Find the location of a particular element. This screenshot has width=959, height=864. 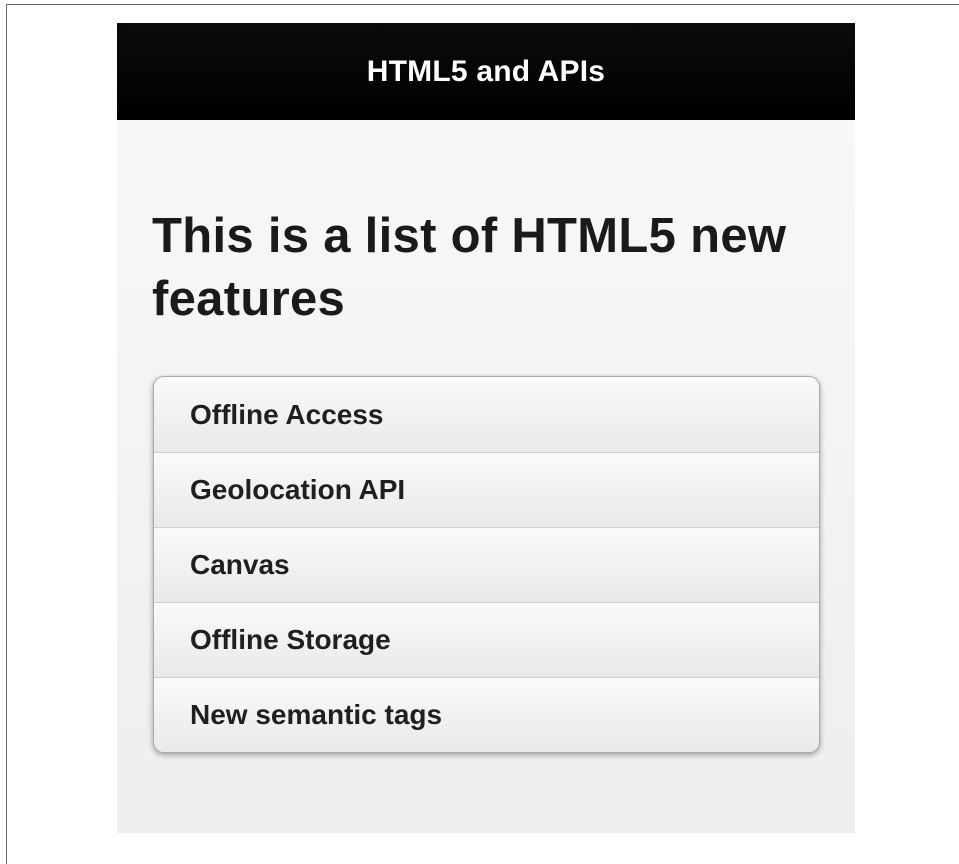

list-item-offline-storage: Offline Storage is located at coordinates (486, 639).